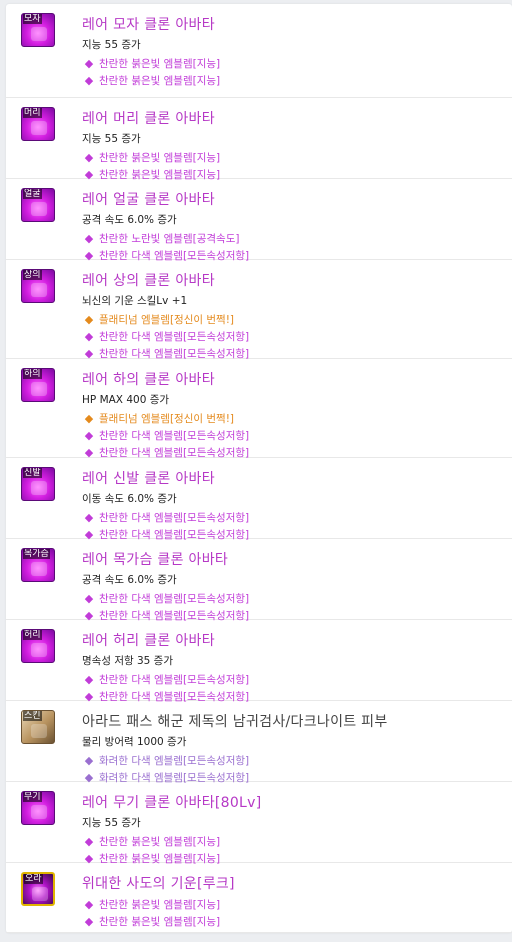 This screenshot has width=512, height=942. What do you see at coordinates (135, 301) in the screenshot?
I see `item-stat: 뇌신의 기운 스킬Lv +1` at bounding box center [135, 301].